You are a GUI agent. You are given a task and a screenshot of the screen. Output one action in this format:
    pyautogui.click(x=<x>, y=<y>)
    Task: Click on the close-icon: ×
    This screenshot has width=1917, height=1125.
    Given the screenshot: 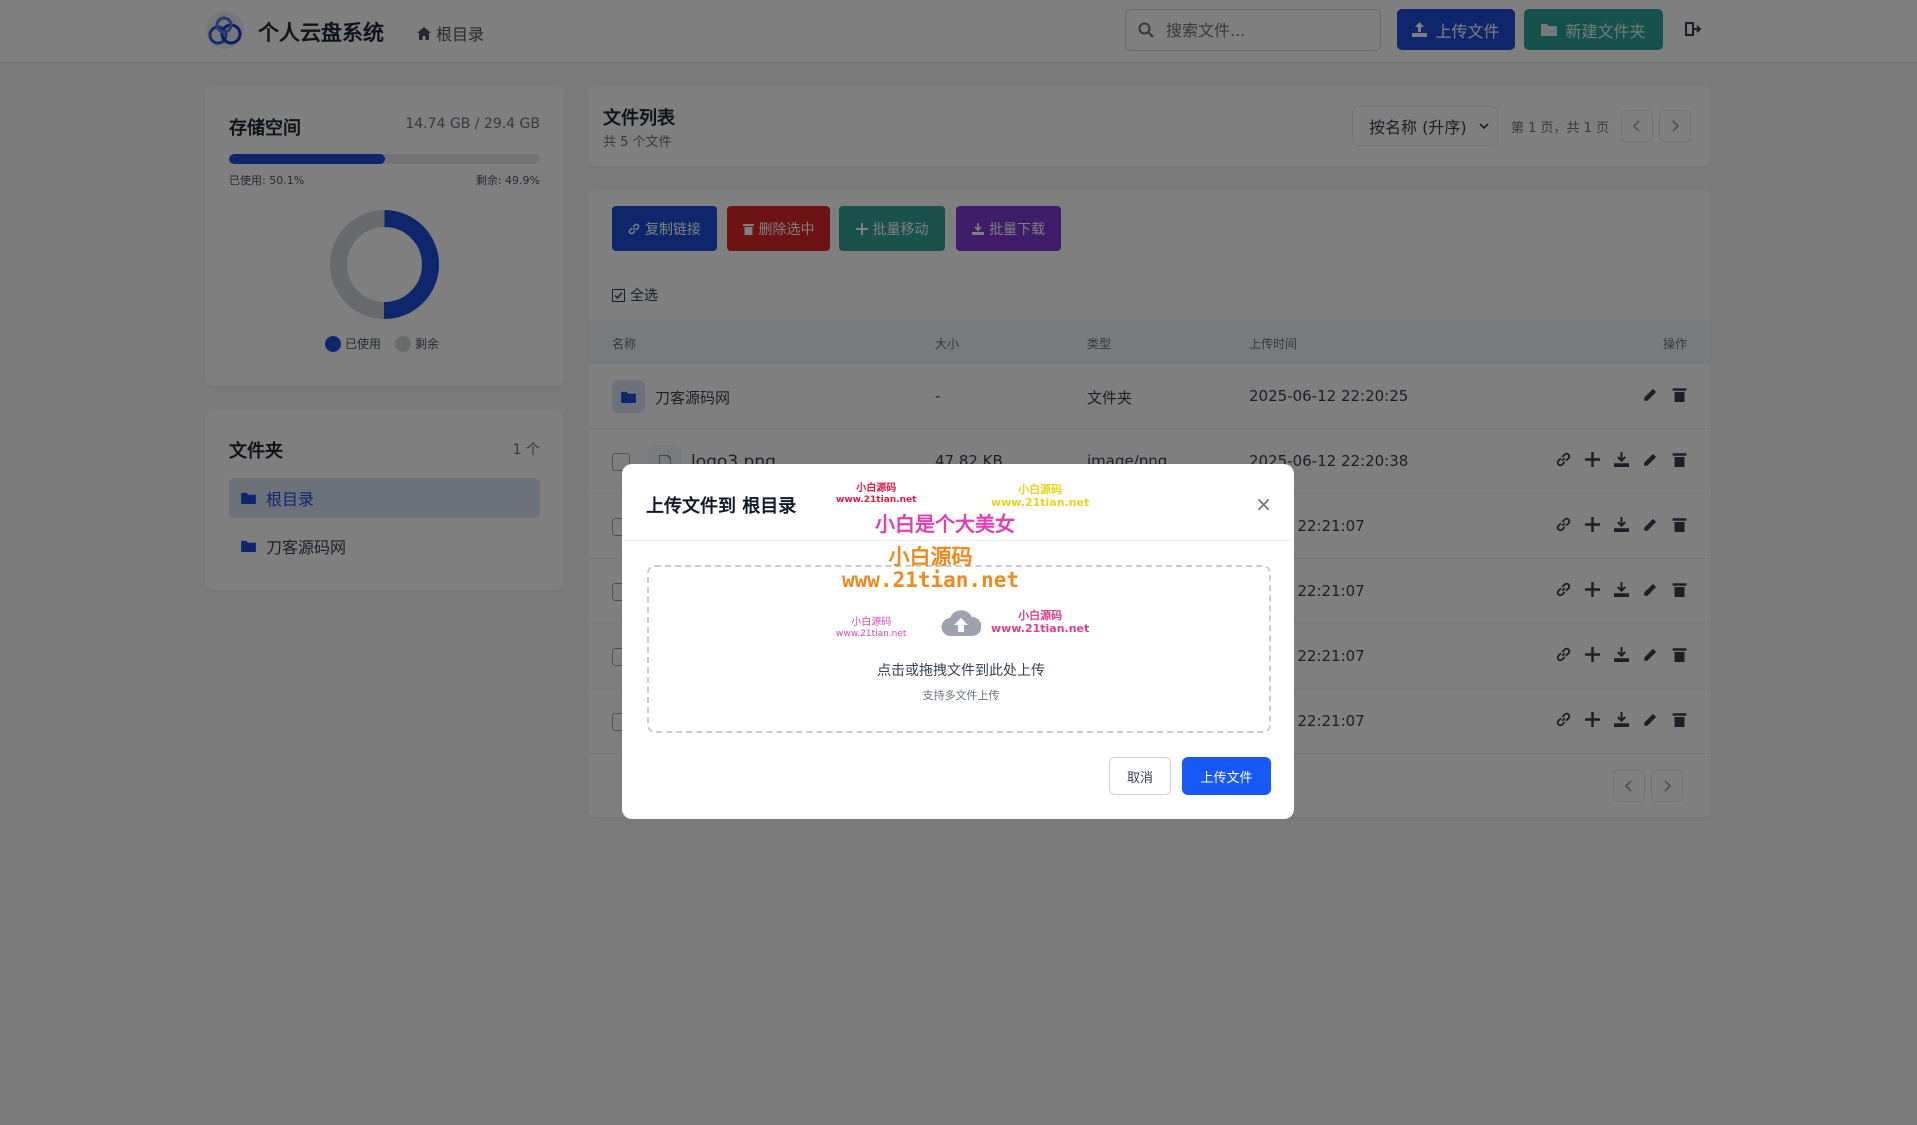 What is the action you would take?
    pyautogui.click(x=1263, y=504)
    